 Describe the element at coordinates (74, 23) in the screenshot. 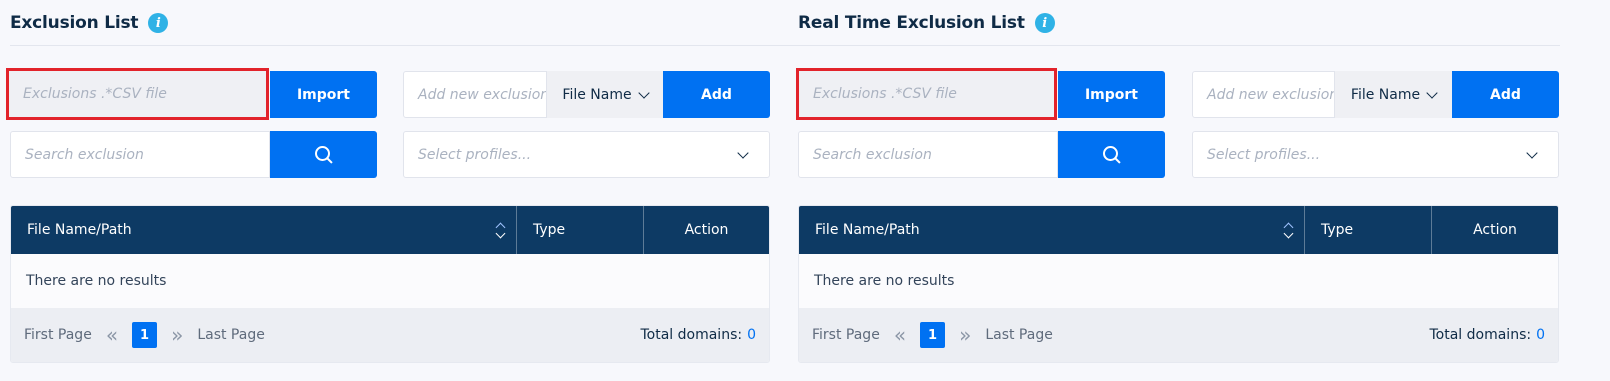

I see `panel-title: Exclusion List` at that location.